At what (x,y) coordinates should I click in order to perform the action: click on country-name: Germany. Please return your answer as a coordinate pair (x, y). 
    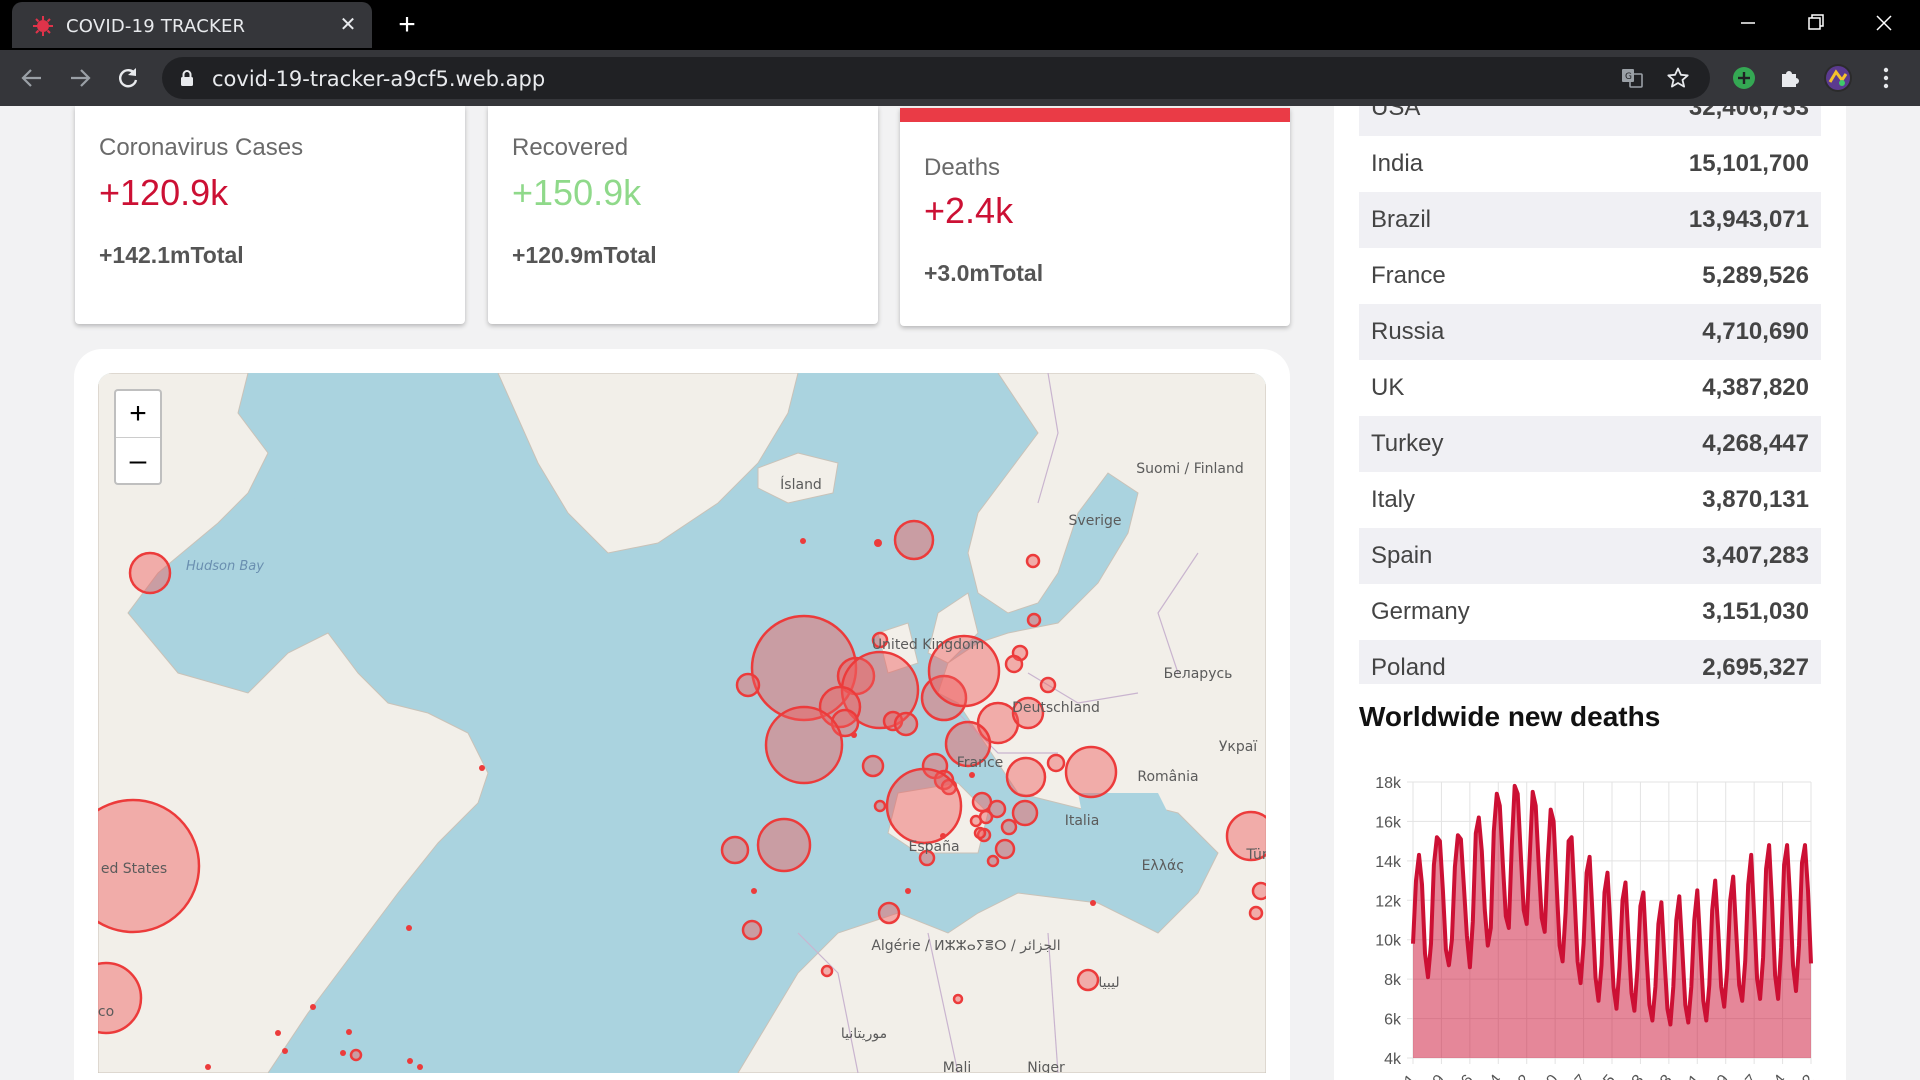
    Looking at the image, I should click on (1420, 611).